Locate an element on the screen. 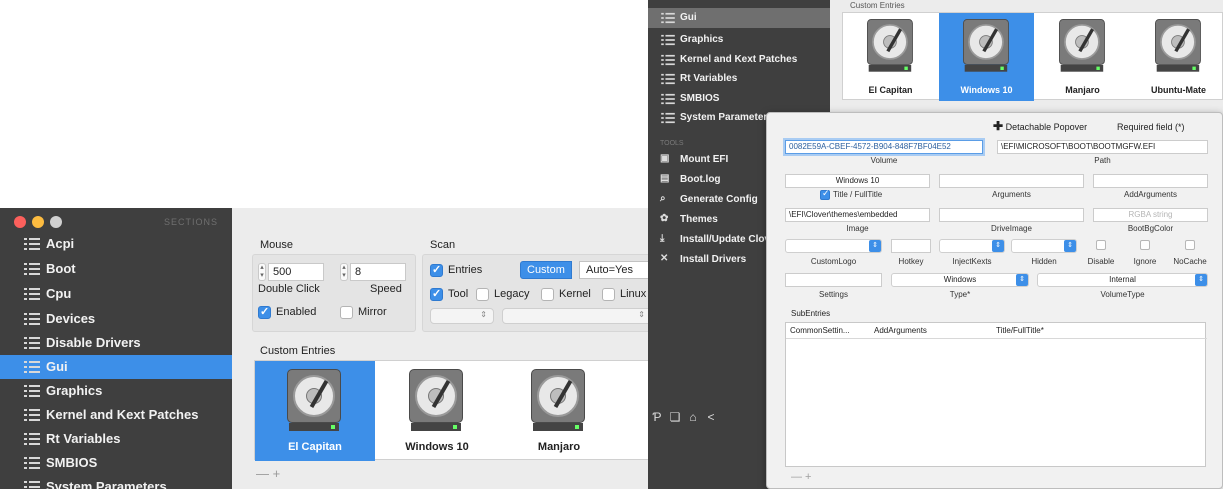  disable-checkbox is located at coordinates (1101, 245).